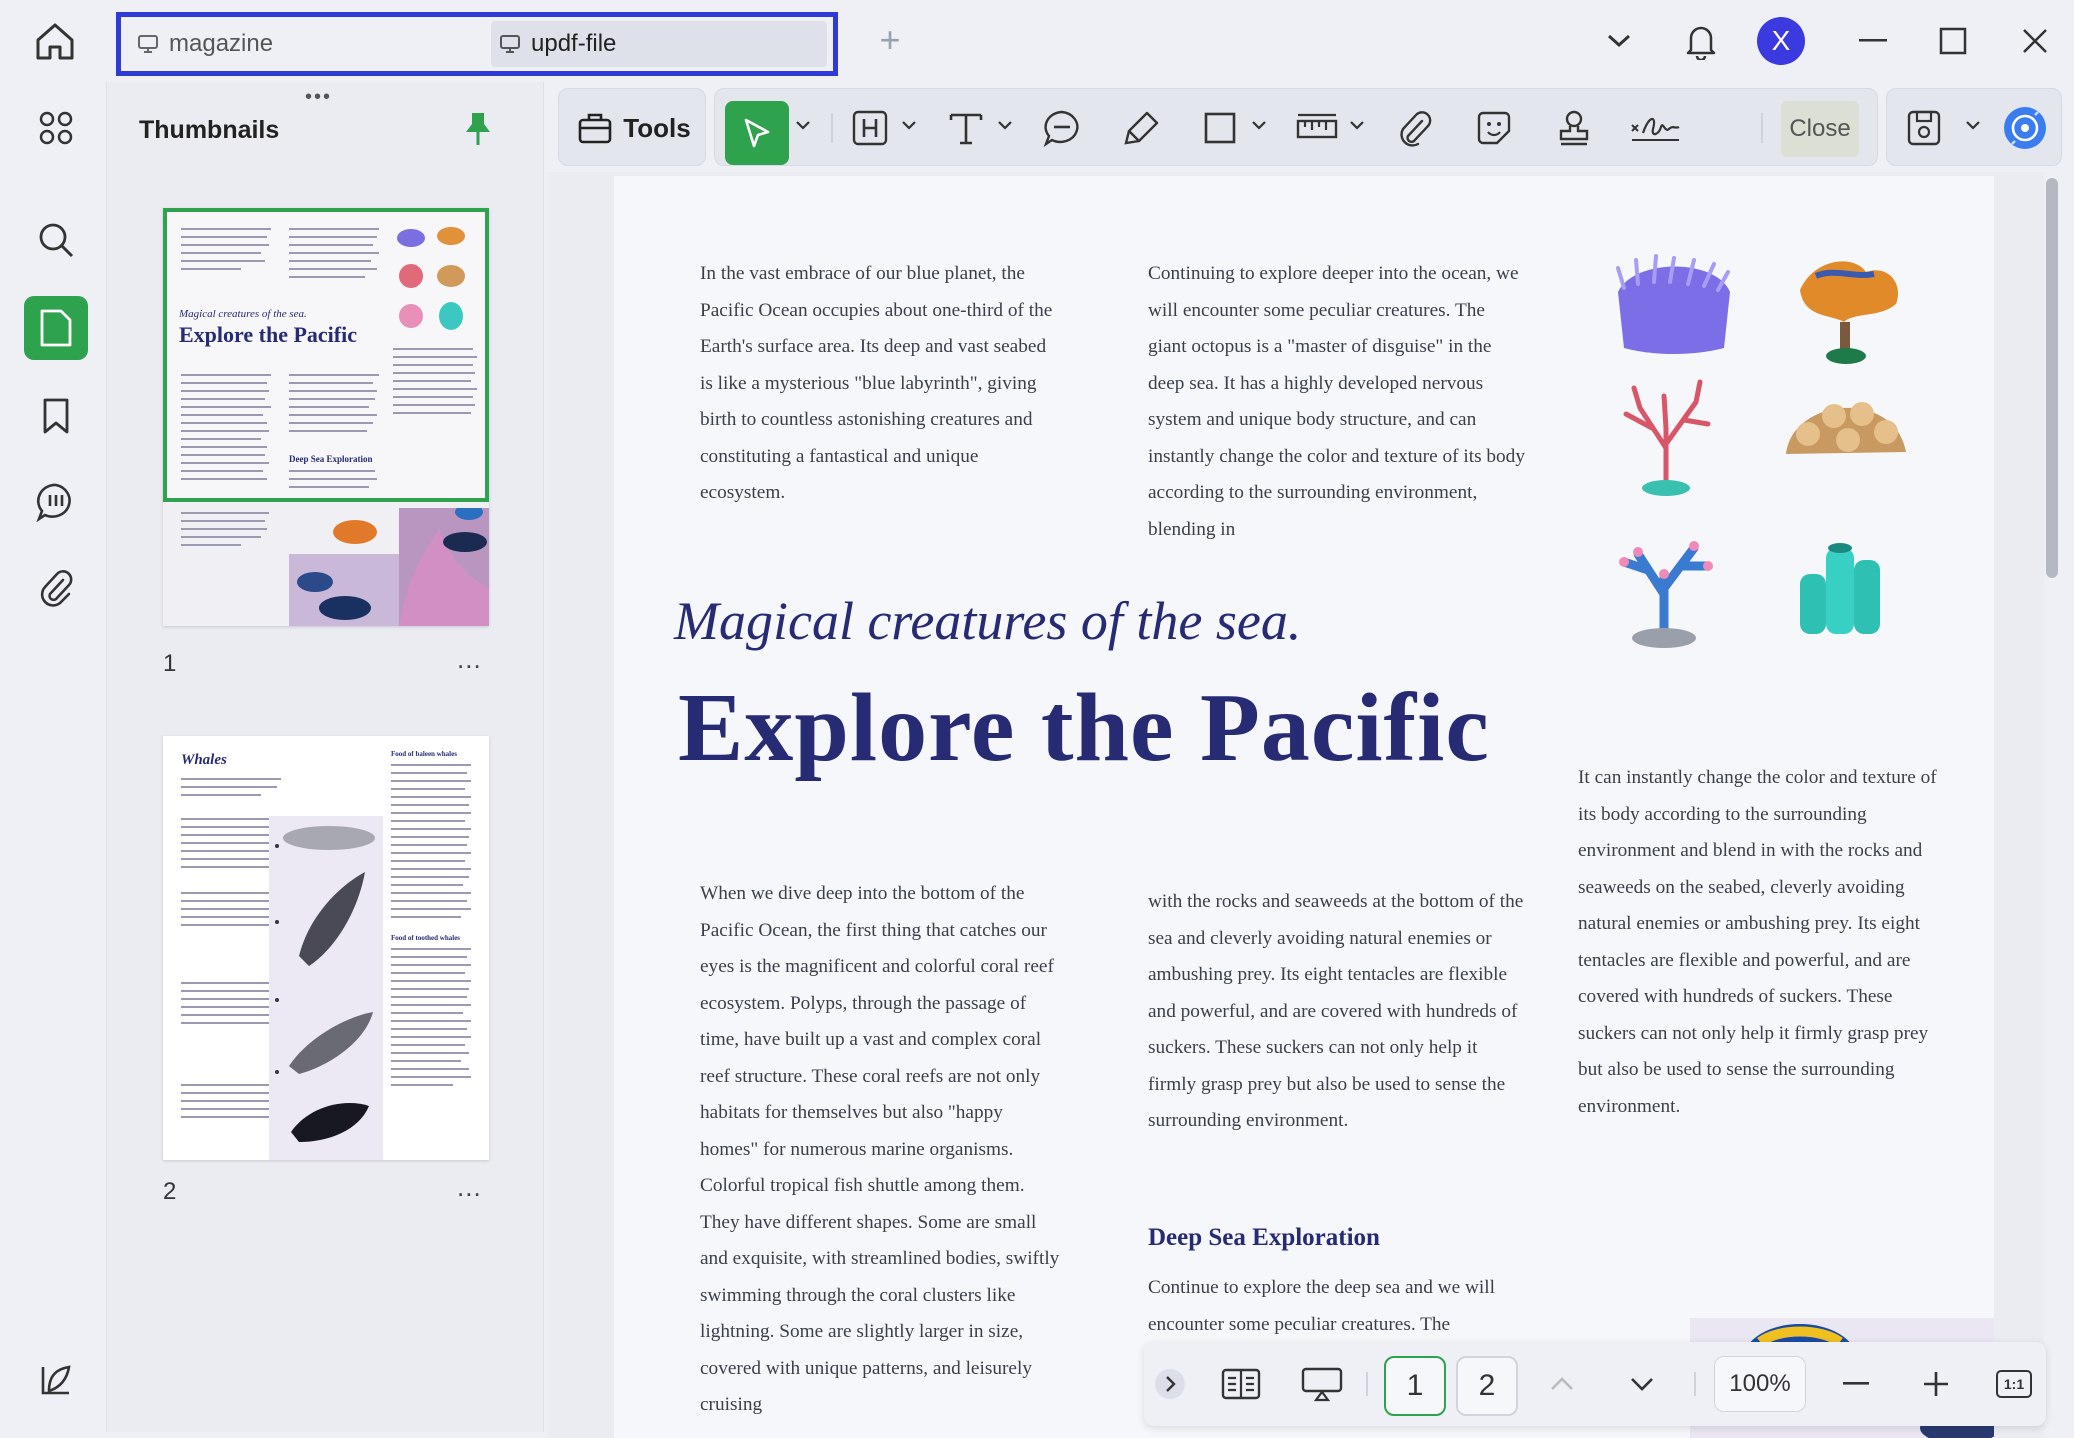 This screenshot has width=2074, height=1438. Describe the element at coordinates (1142, 128) in the screenshot. I see `highlighter-tool-icon` at that location.